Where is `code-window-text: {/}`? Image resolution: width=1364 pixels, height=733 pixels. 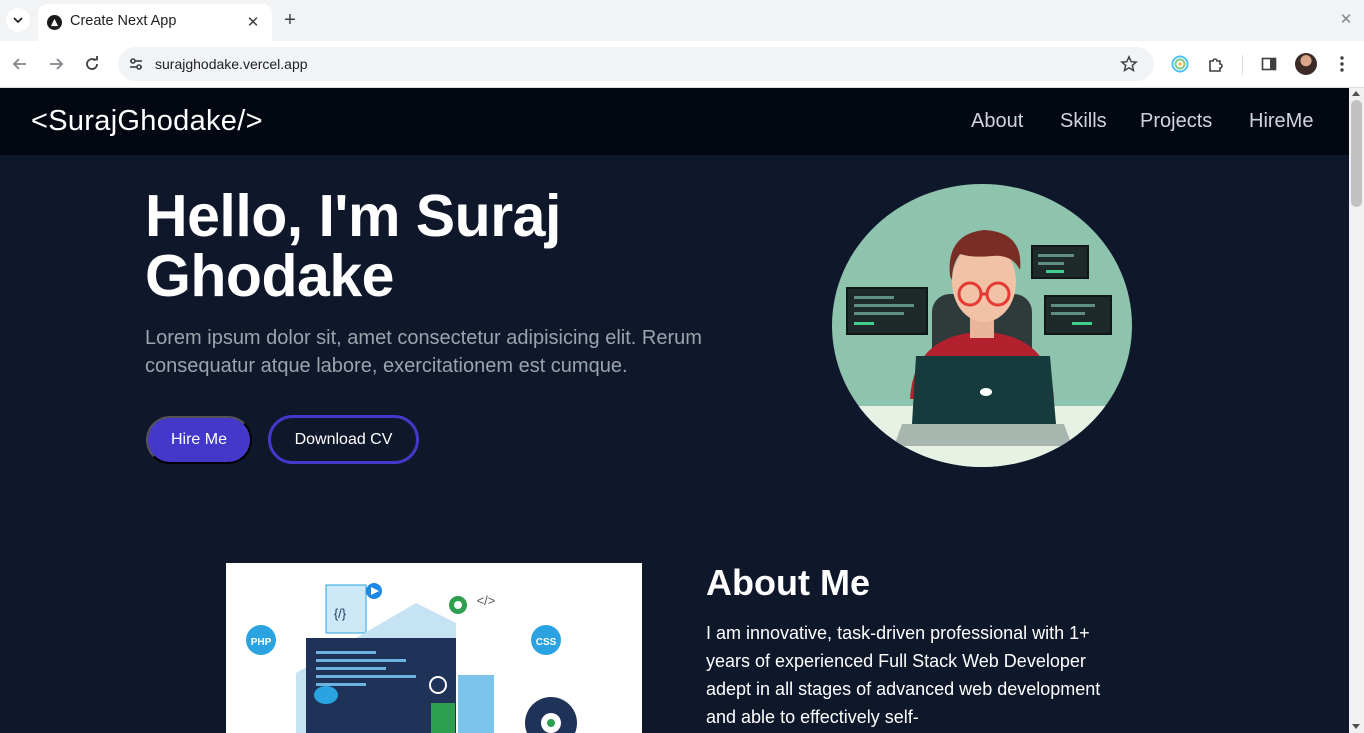
code-window-text: {/} is located at coordinates (340, 613).